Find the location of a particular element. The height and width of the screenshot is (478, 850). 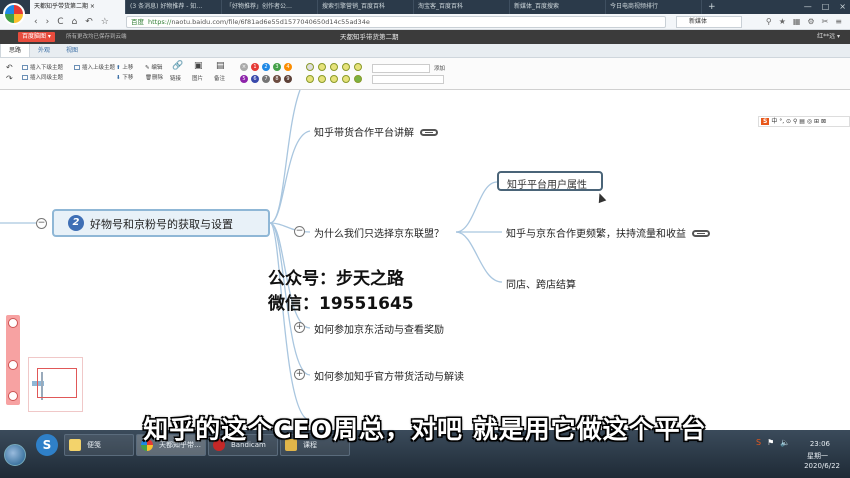

video-subtitle: 知乎的这个CEO周总，对吧 就是用它做这个平台 is located at coordinates (425, 429).